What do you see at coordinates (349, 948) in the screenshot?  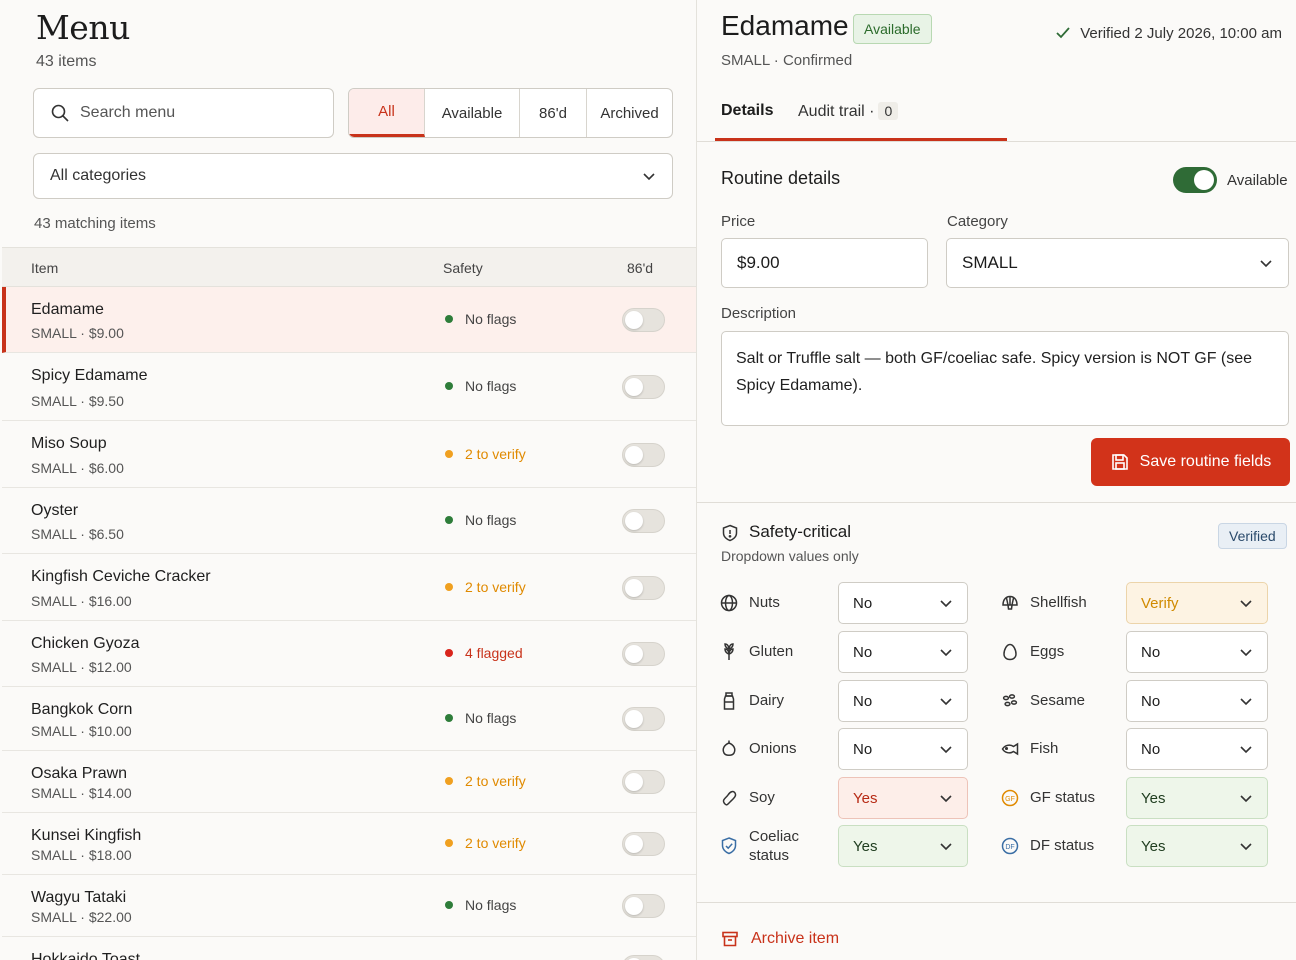 I see `menu-row: Hokkaido Toast` at bounding box center [349, 948].